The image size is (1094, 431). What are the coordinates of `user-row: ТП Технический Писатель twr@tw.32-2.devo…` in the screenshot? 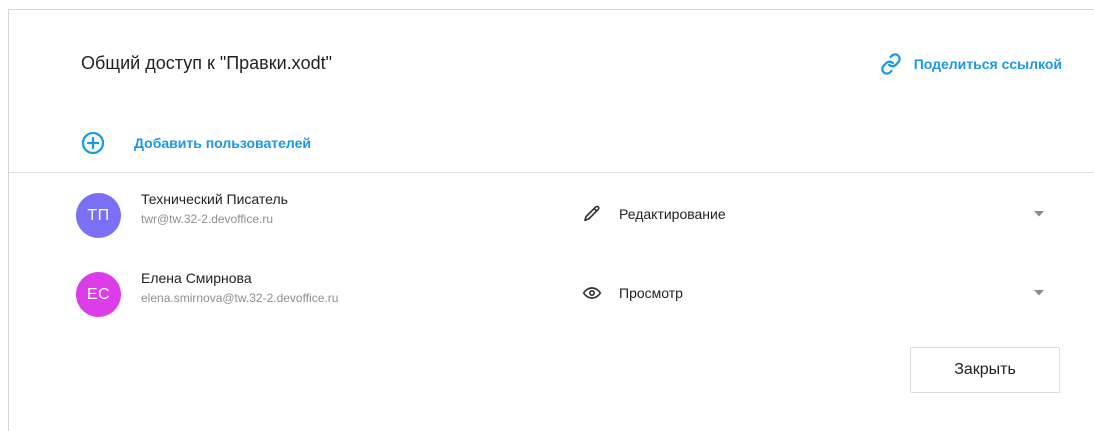 It's located at (551, 215).